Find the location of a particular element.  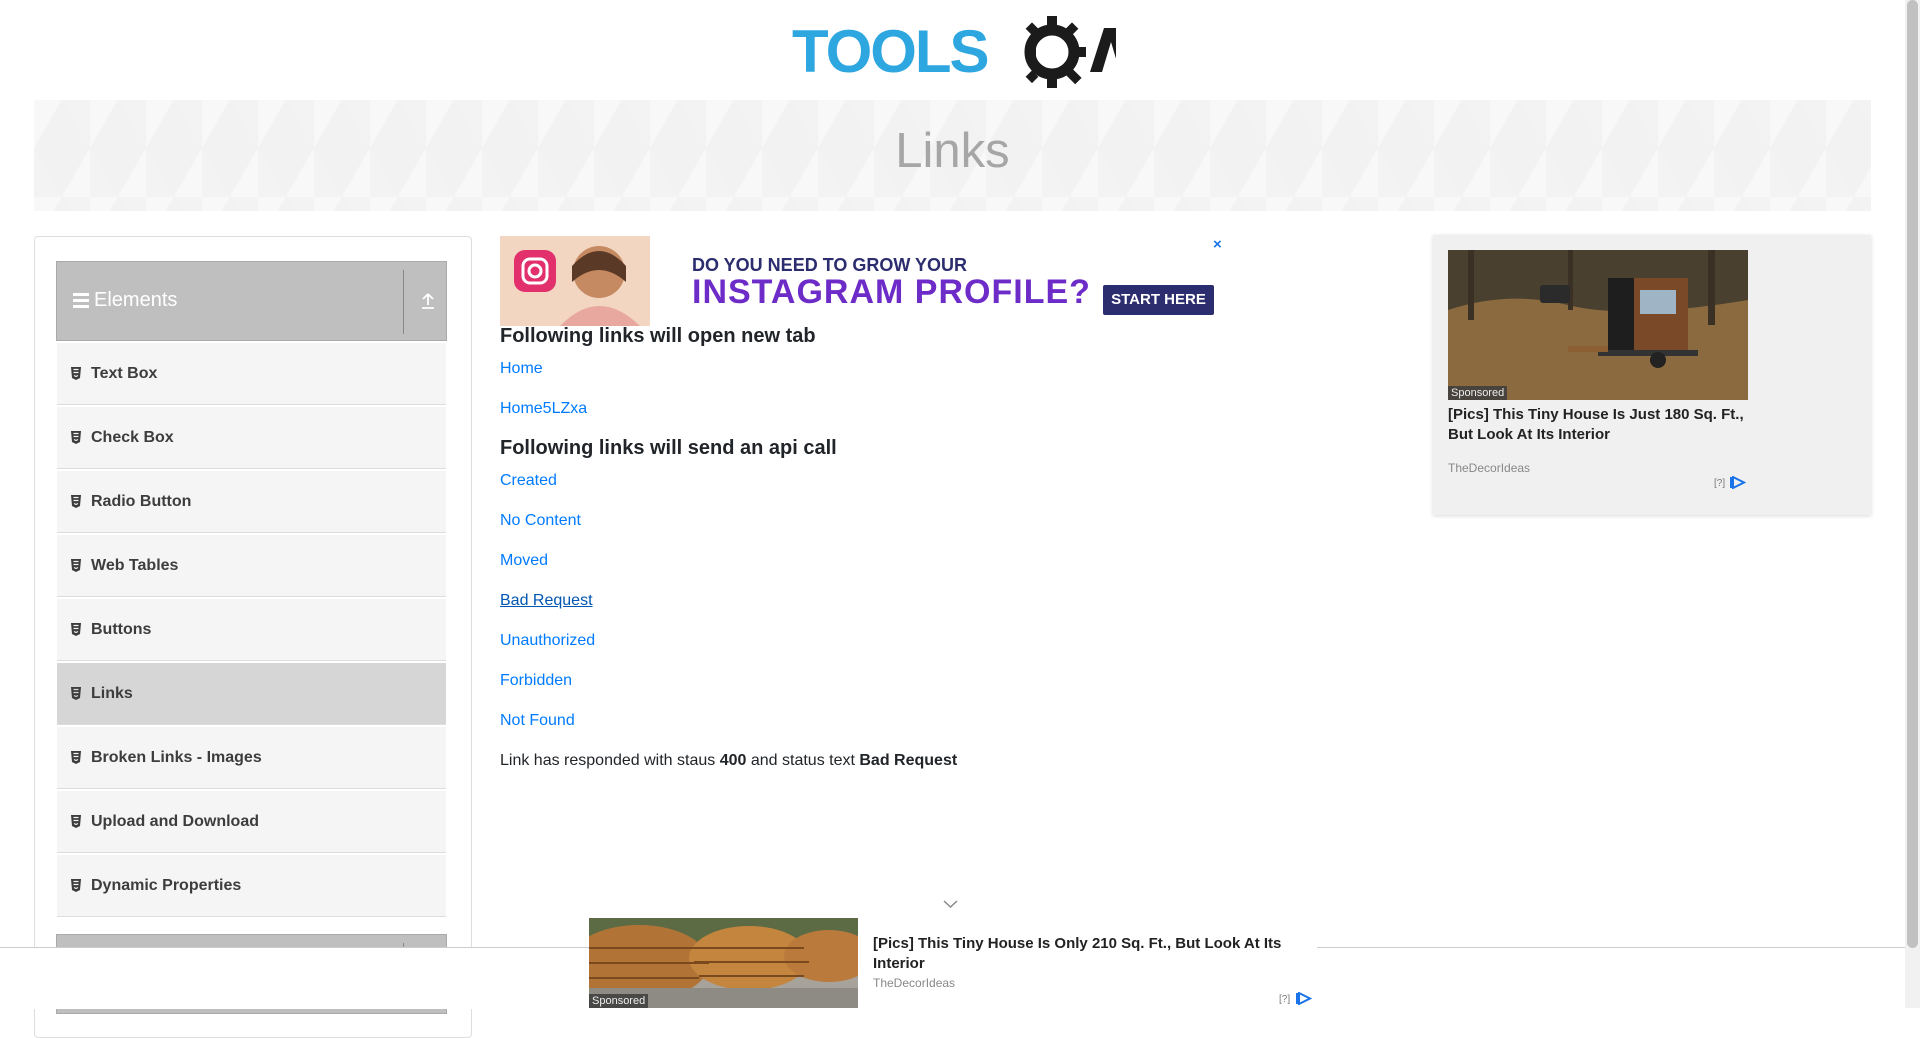

sidebar-item-label: Check Box is located at coordinates (132, 437).